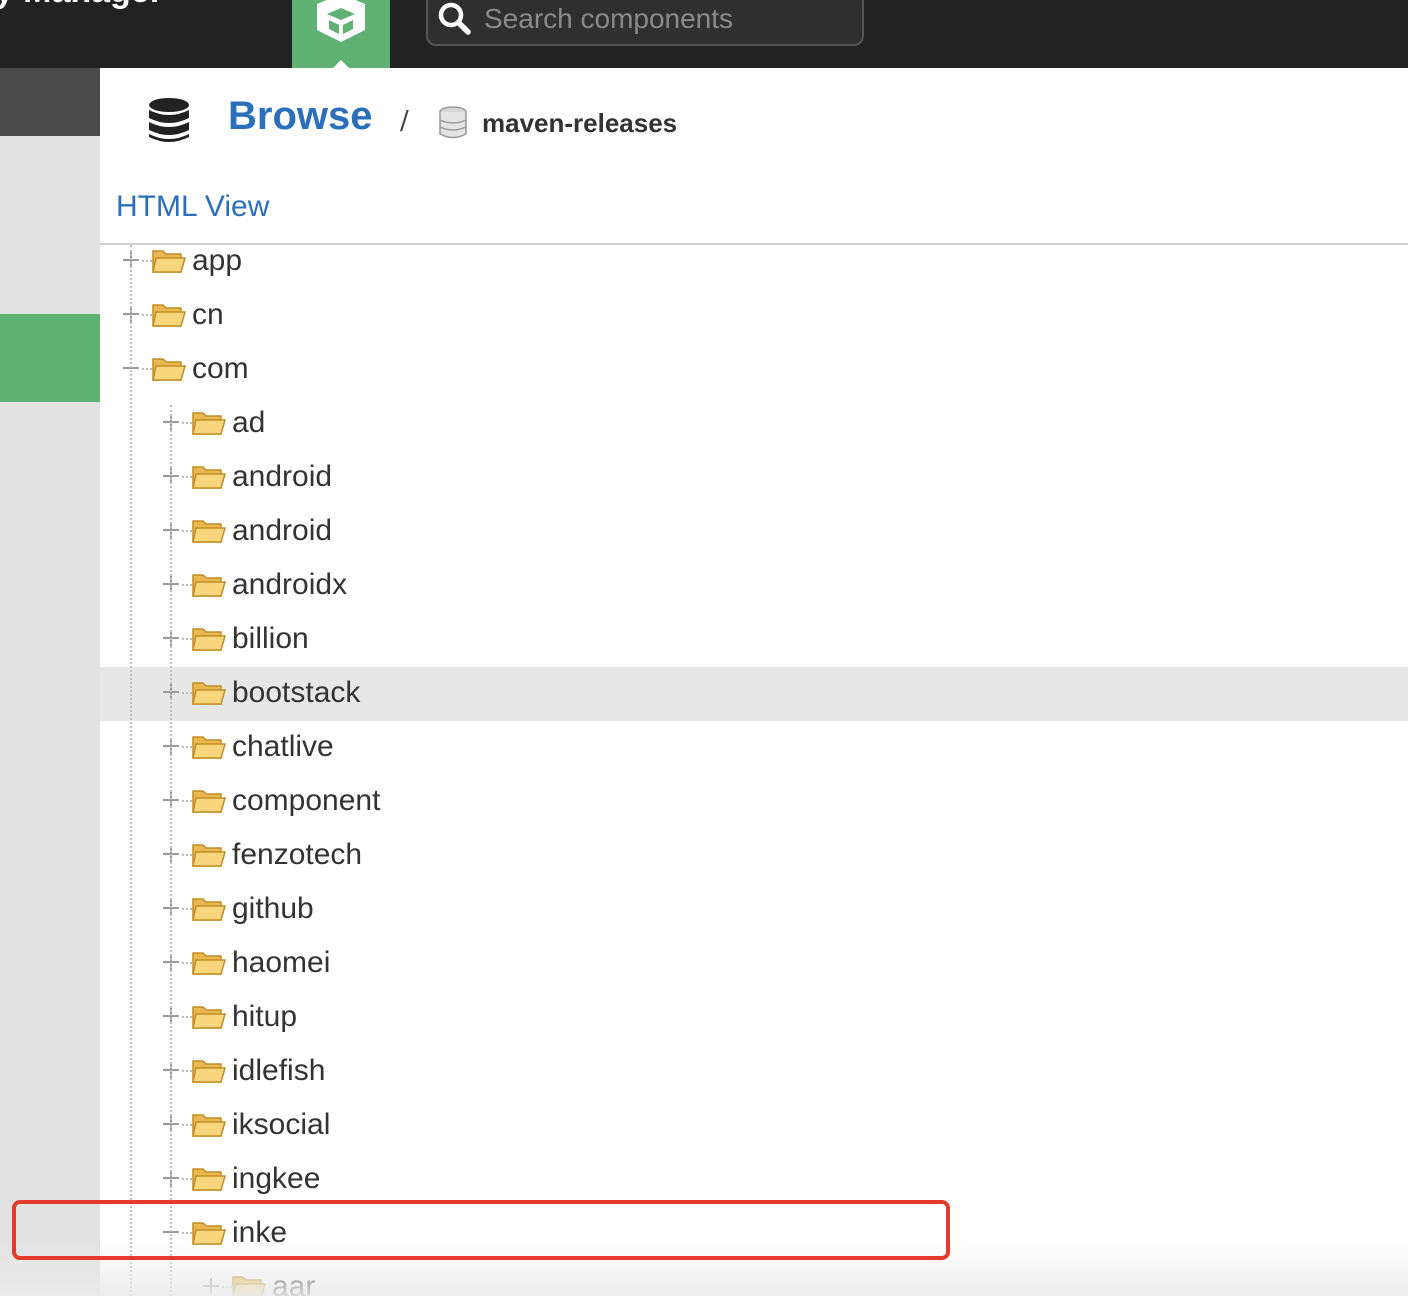 The image size is (1408, 1296). Describe the element at coordinates (754, 1234) in the screenshot. I see `tree-row: inke` at that location.